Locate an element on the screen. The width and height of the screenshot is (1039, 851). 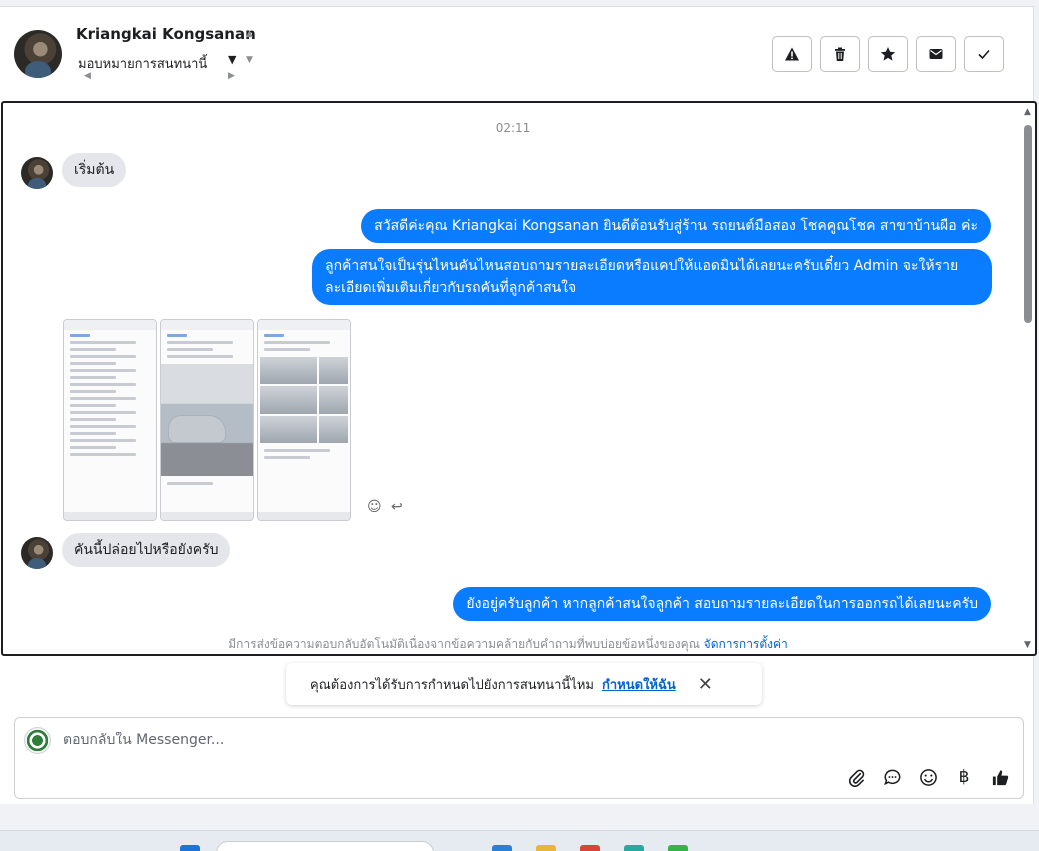
arrow-left-icon: ◀ is located at coordinates (87, 76).